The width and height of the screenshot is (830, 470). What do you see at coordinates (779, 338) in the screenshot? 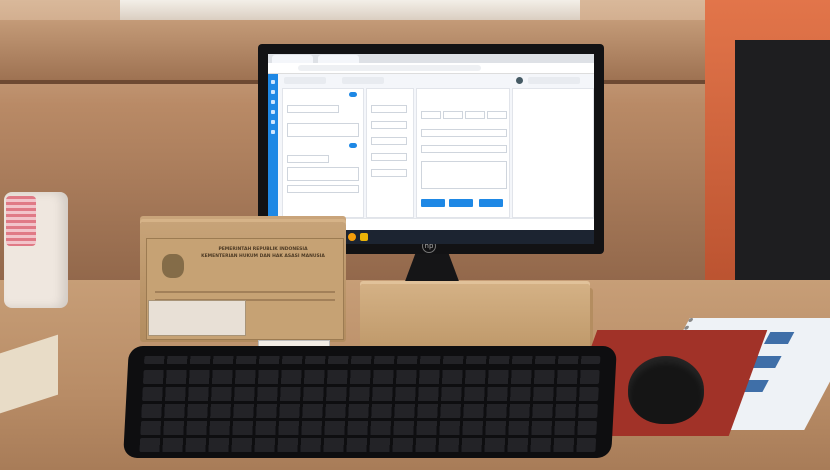
I see `calendar-photo` at bounding box center [779, 338].